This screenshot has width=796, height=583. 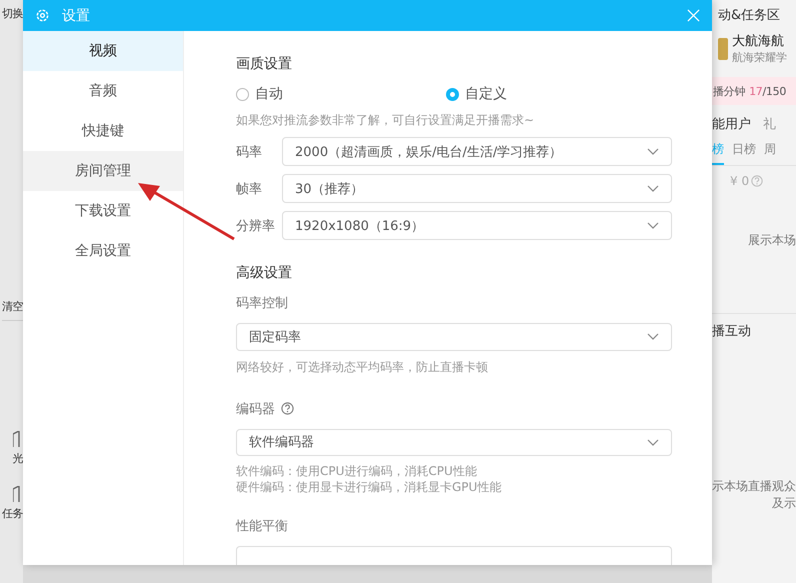 What do you see at coordinates (12, 513) in the screenshot?
I see `nav-label: 任务` at bounding box center [12, 513].